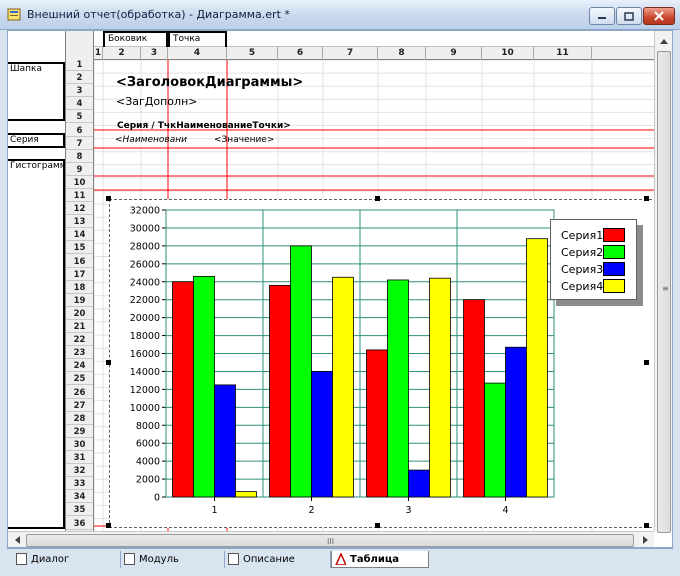 This screenshot has width=680, height=576. I want to click on table-icon, so click(340, 559).